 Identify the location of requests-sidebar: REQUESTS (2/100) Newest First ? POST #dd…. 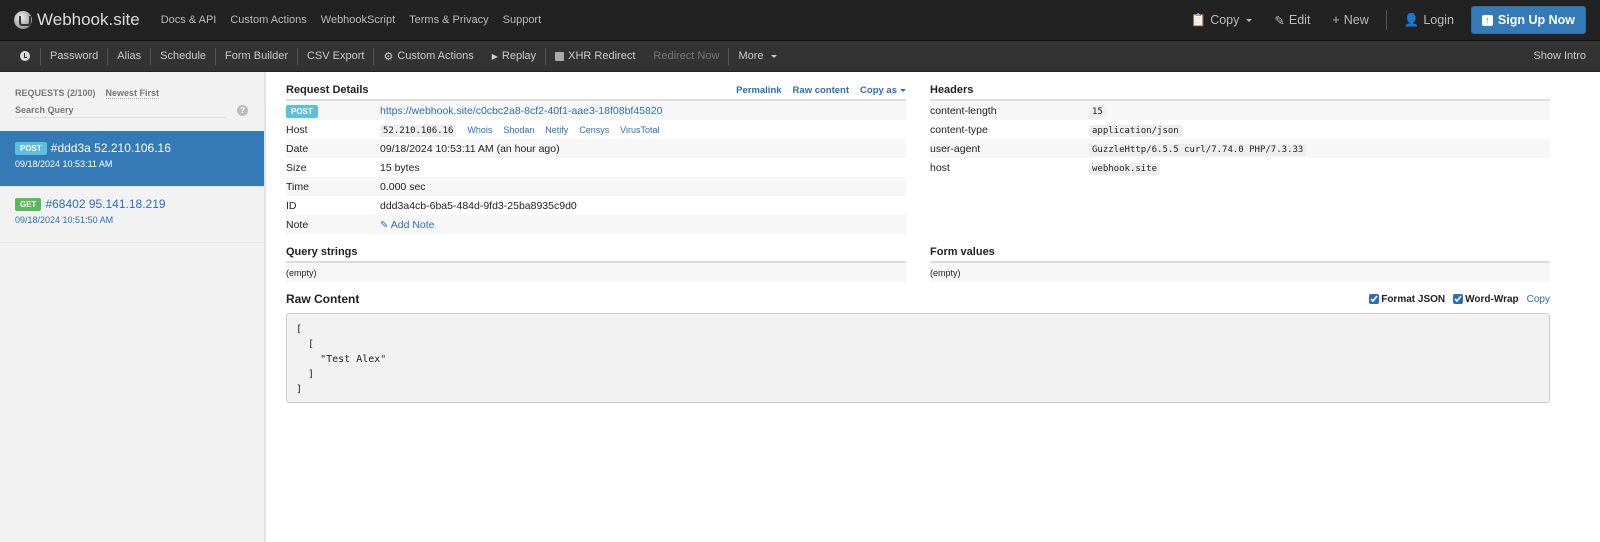
(133, 307).